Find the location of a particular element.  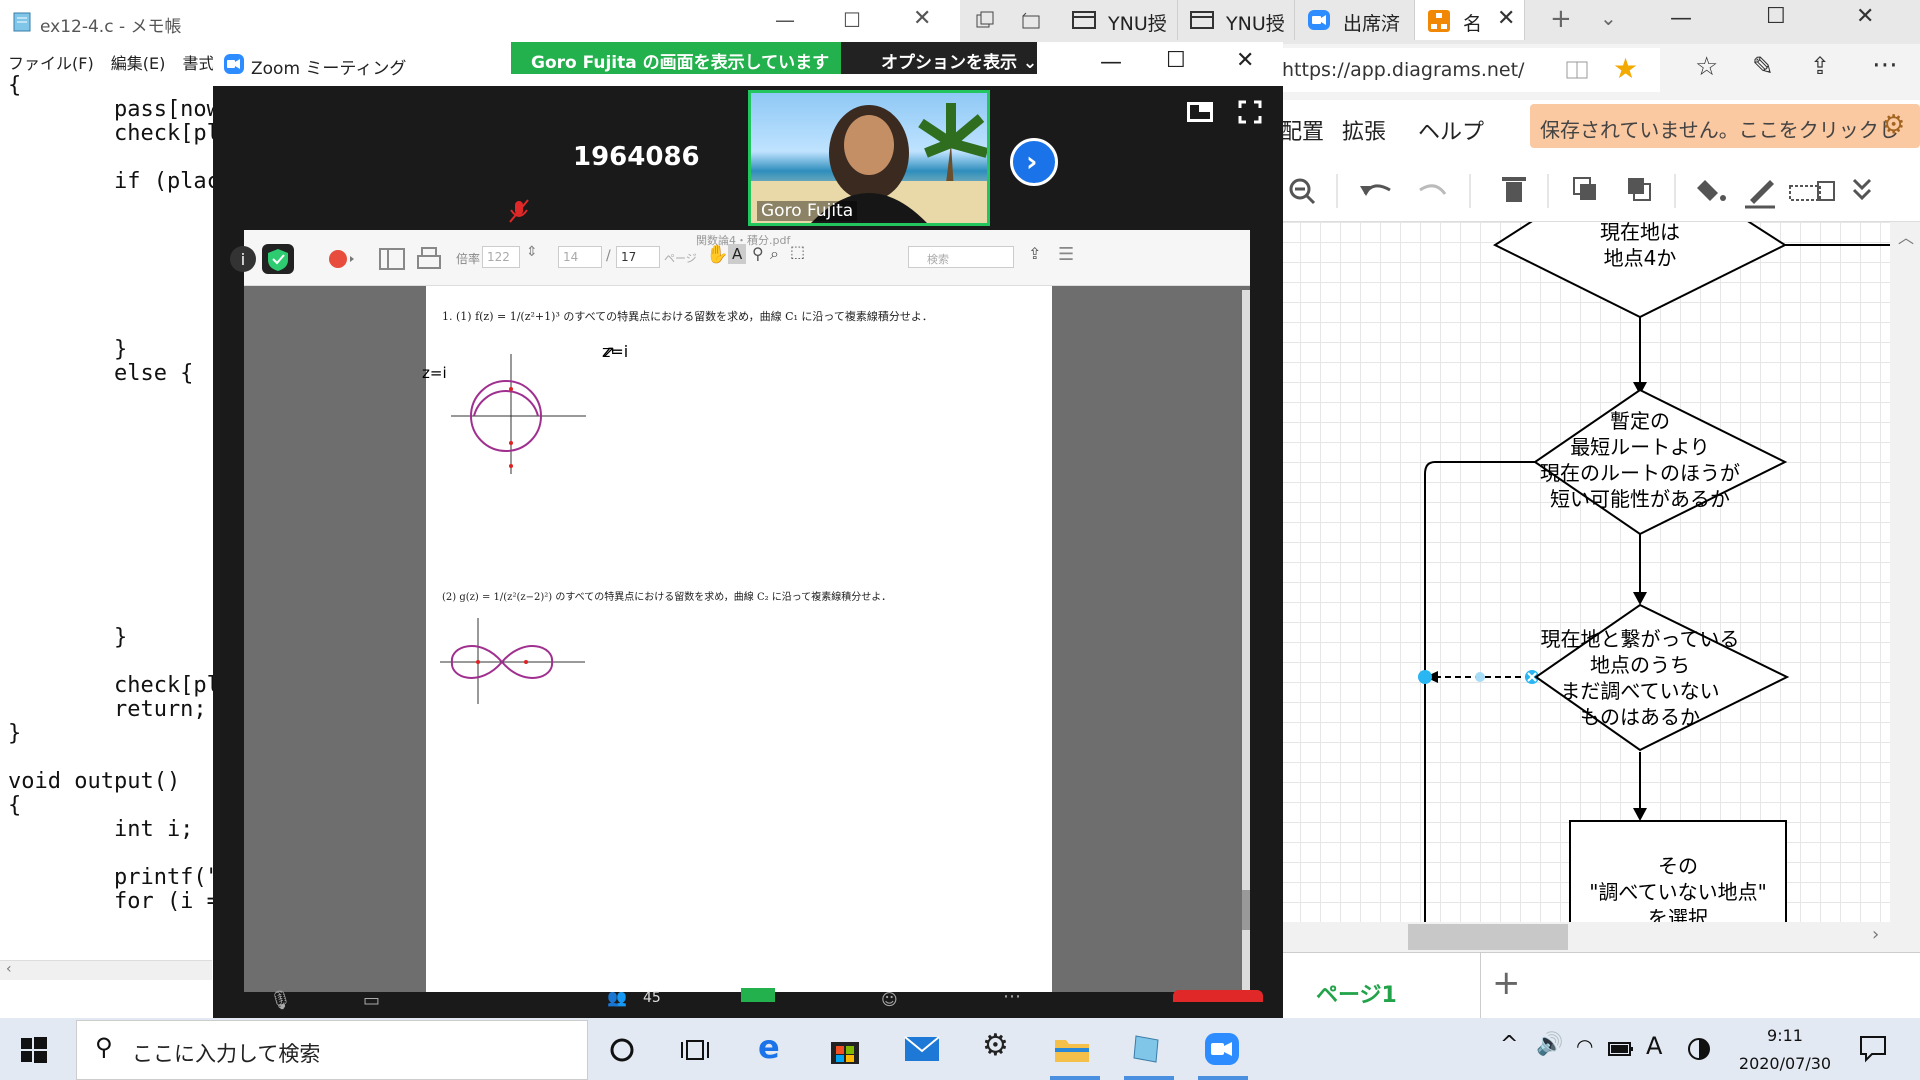

volume-icon: 🔊 is located at coordinates (1549, 1044).